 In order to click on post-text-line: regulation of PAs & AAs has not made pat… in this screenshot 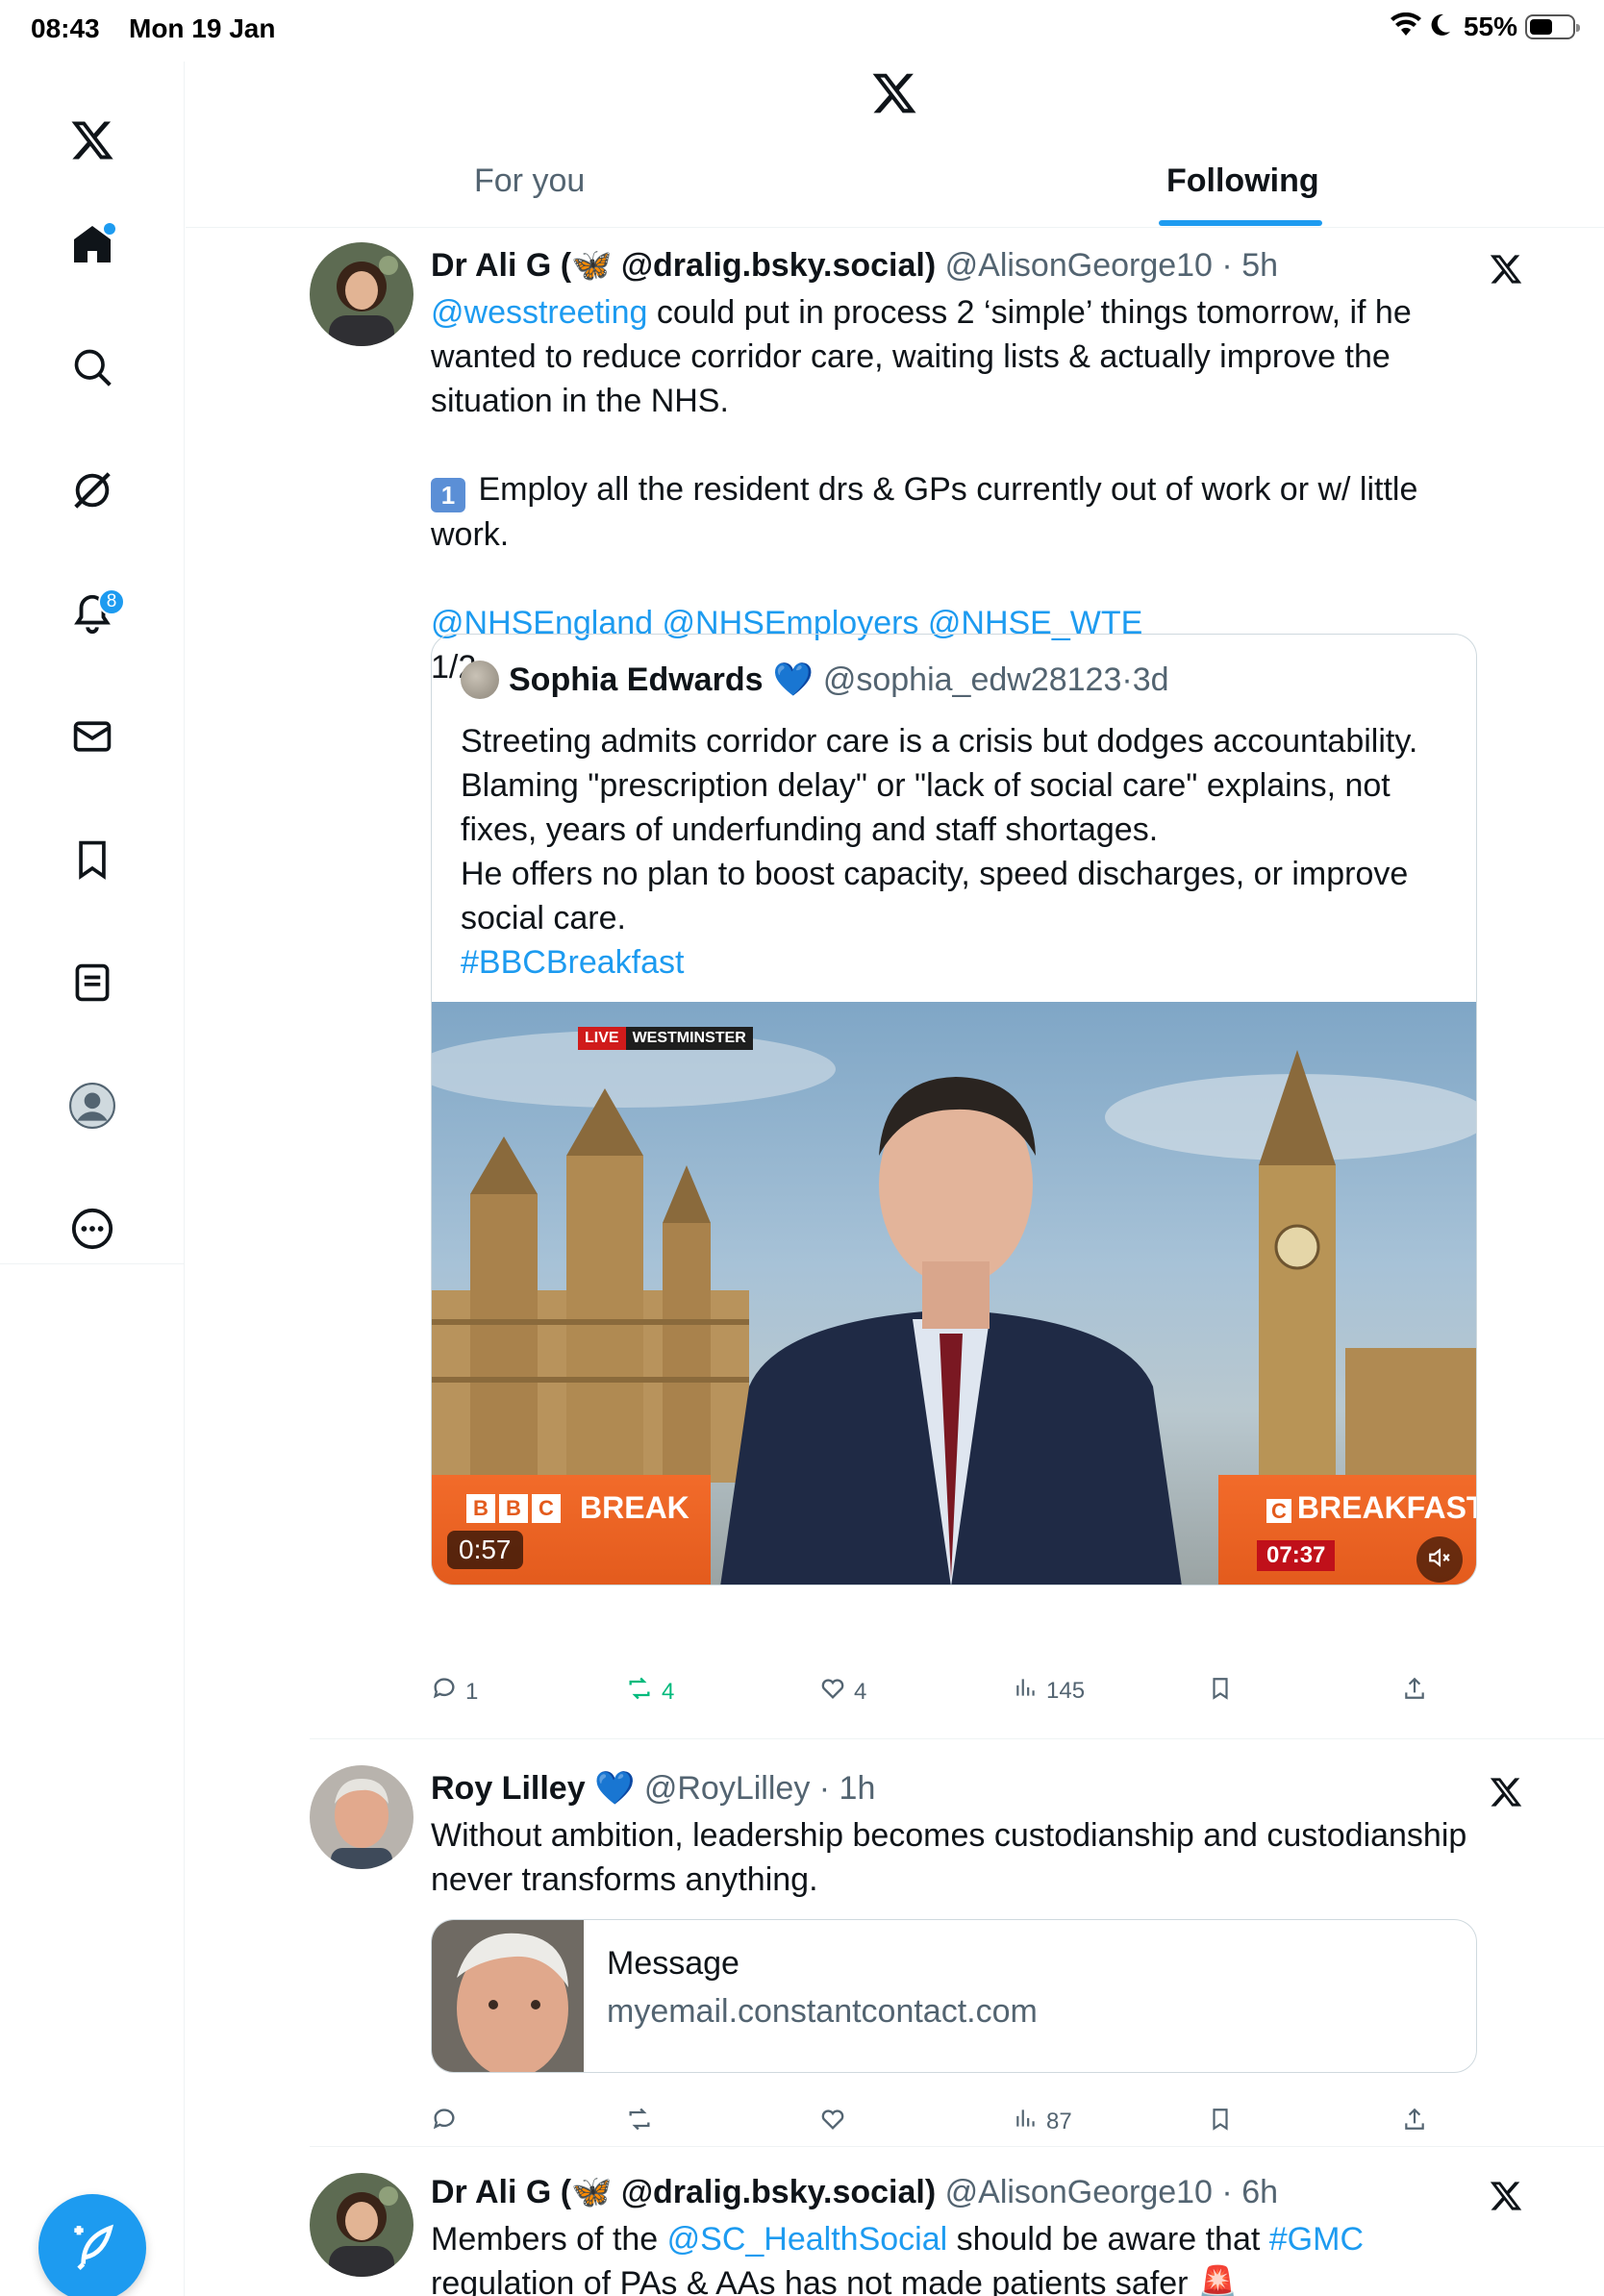, I will do `click(835, 2280)`.